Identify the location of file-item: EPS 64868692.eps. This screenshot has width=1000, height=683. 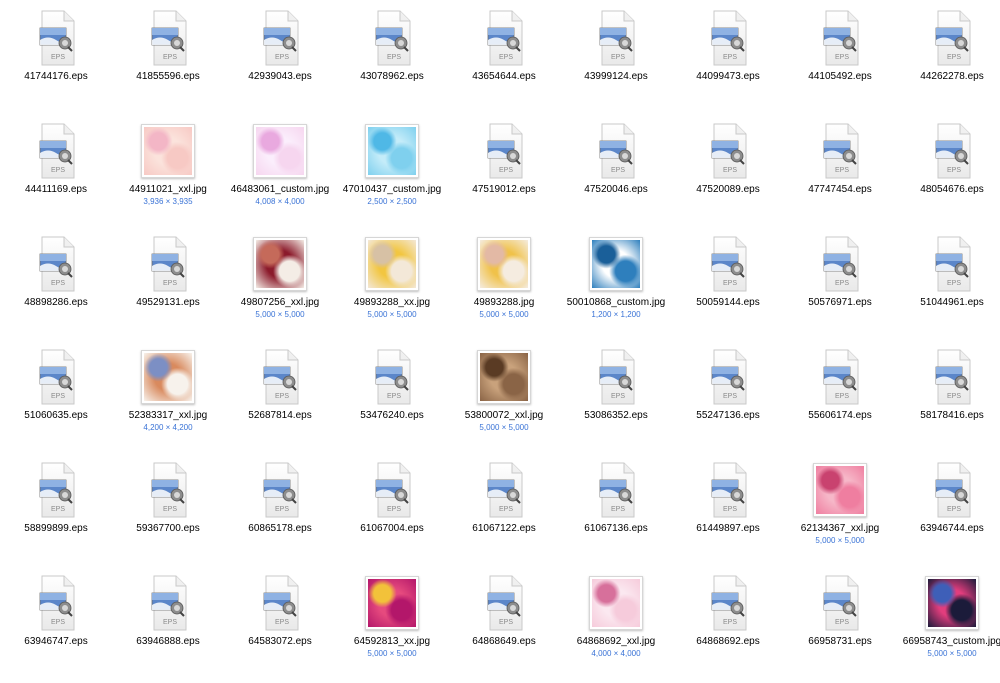
(728, 627).